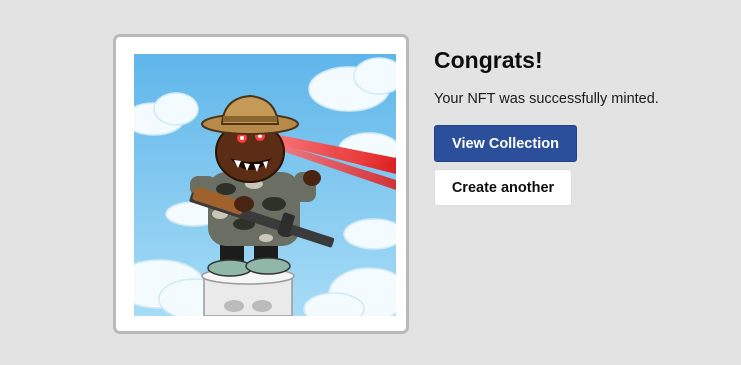 The image size is (741, 365). Describe the element at coordinates (546, 99) in the screenshot. I see `success-message: Your NFT was successfully minted.` at that location.